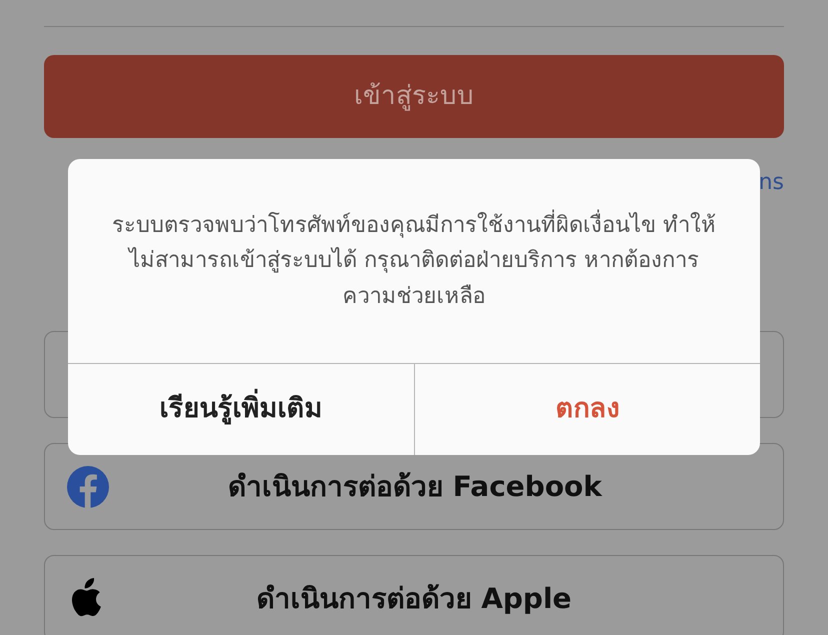  I want to click on ok-button: ตกลง, so click(587, 409).